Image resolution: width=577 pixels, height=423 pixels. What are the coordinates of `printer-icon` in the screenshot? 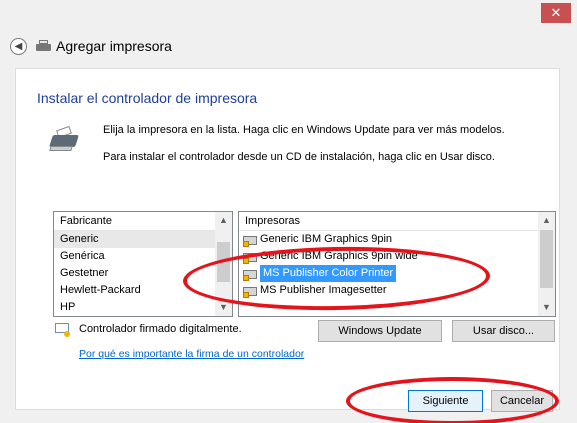 It's located at (43, 46).